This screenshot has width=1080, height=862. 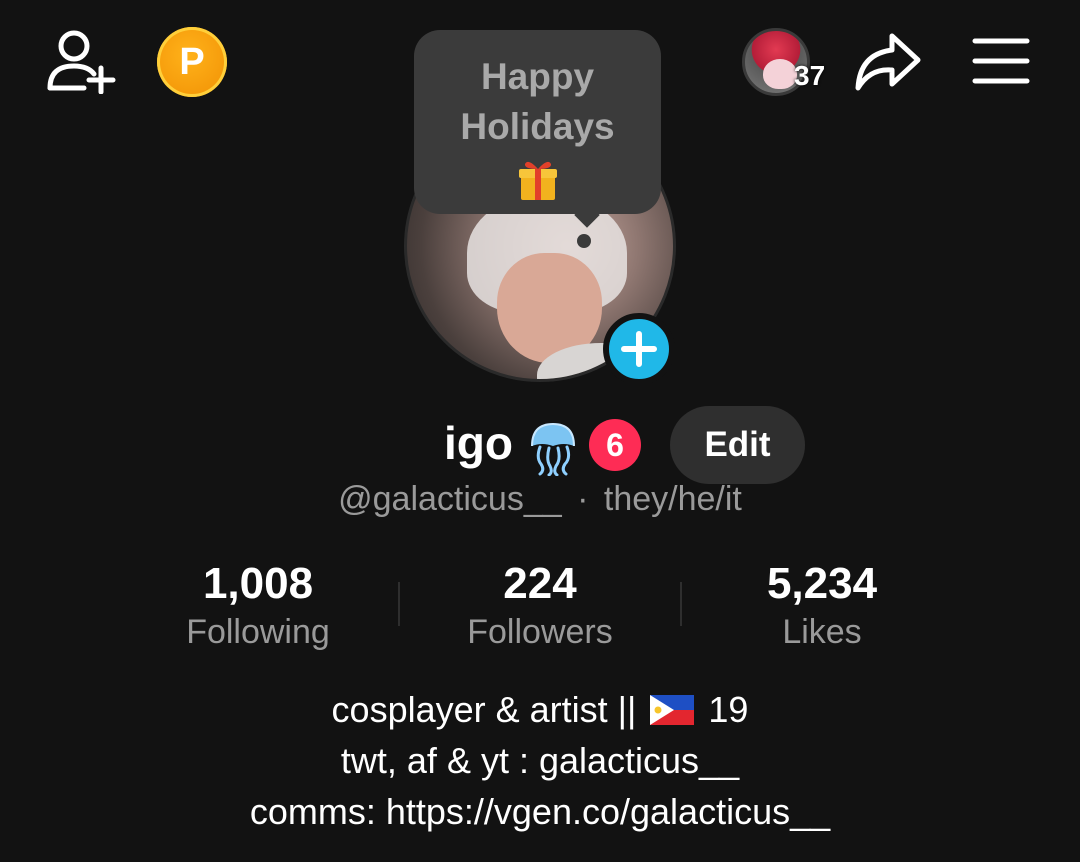 I want to click on share-button, so click(x=888, y=62).